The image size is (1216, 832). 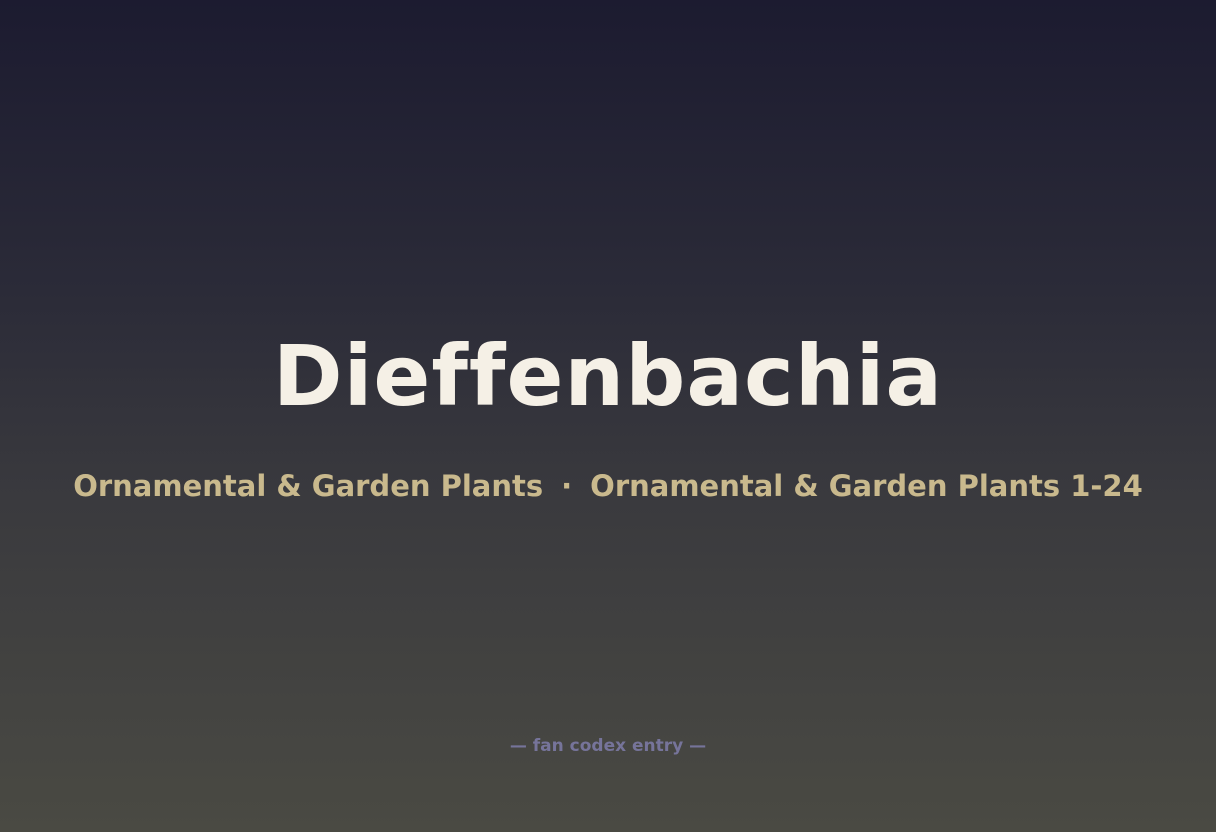 What do you see at coordinates (308, 486) in the screenshot?
I see `subtitle-category: Ornamental & Garden Plants` at bounding box center [308, 486].